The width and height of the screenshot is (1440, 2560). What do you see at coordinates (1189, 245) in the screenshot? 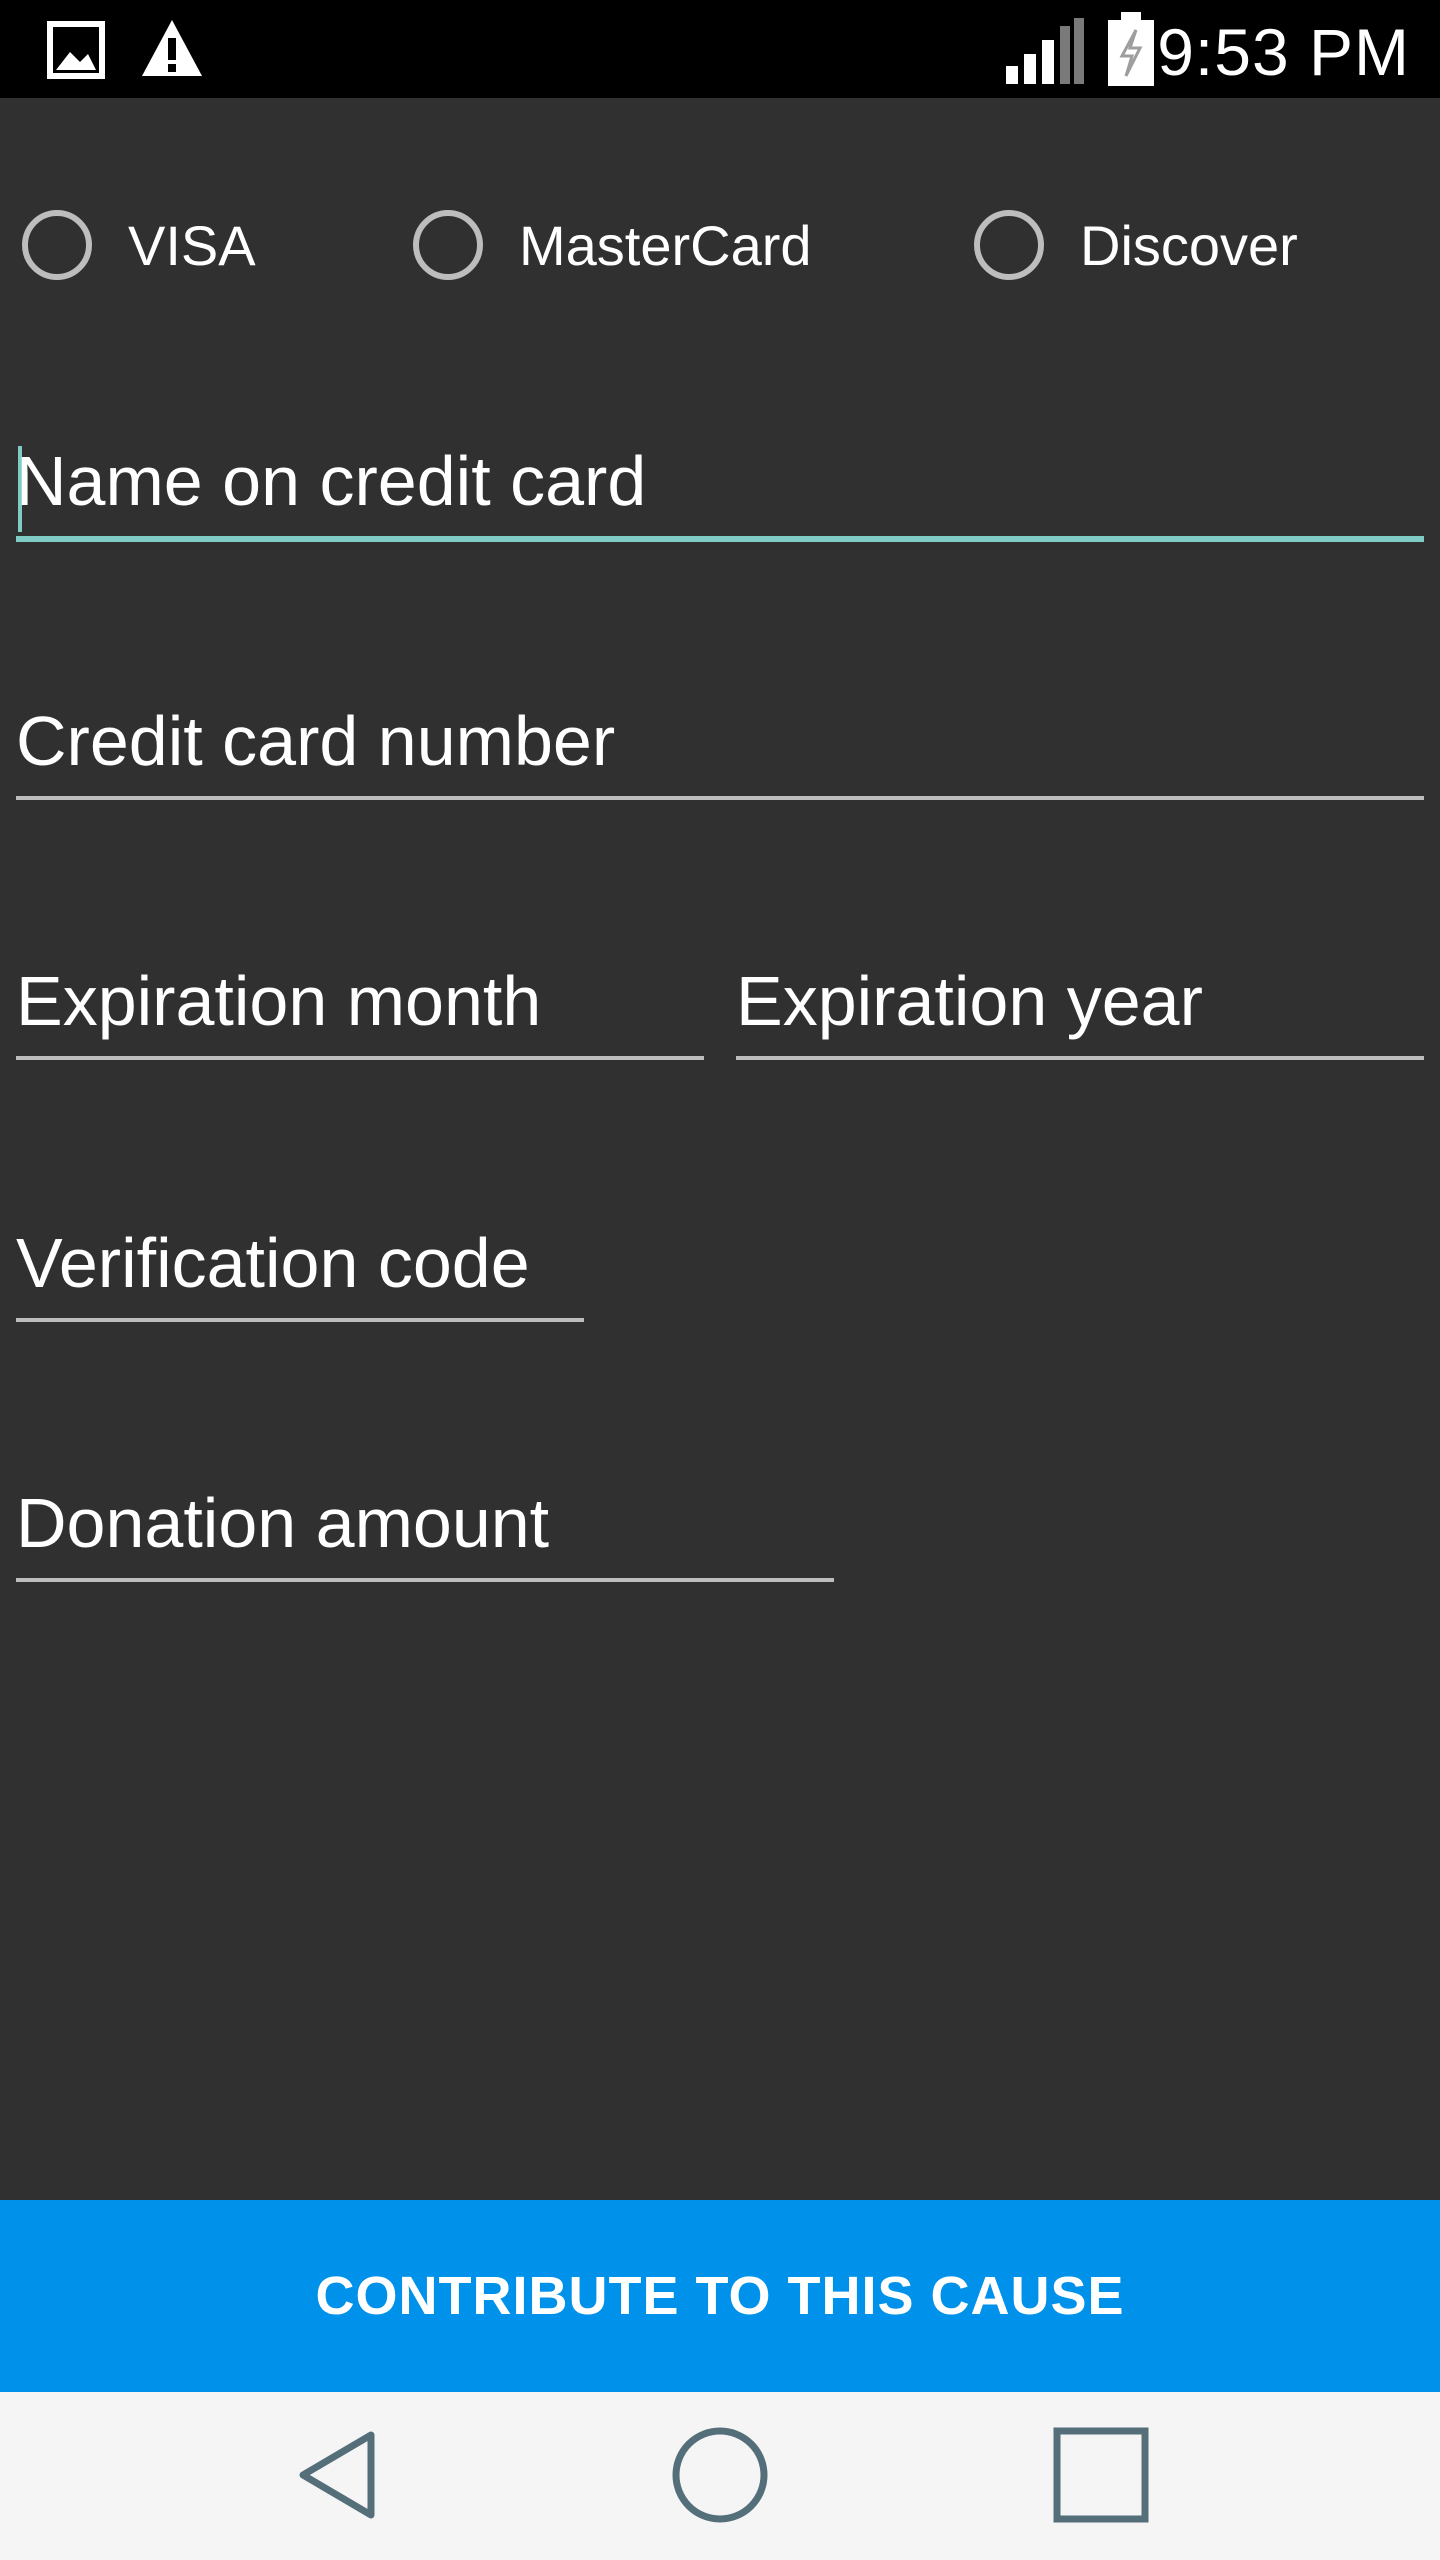
I see `radio-label-discover: Discover` at bounding box center [1189, 245].